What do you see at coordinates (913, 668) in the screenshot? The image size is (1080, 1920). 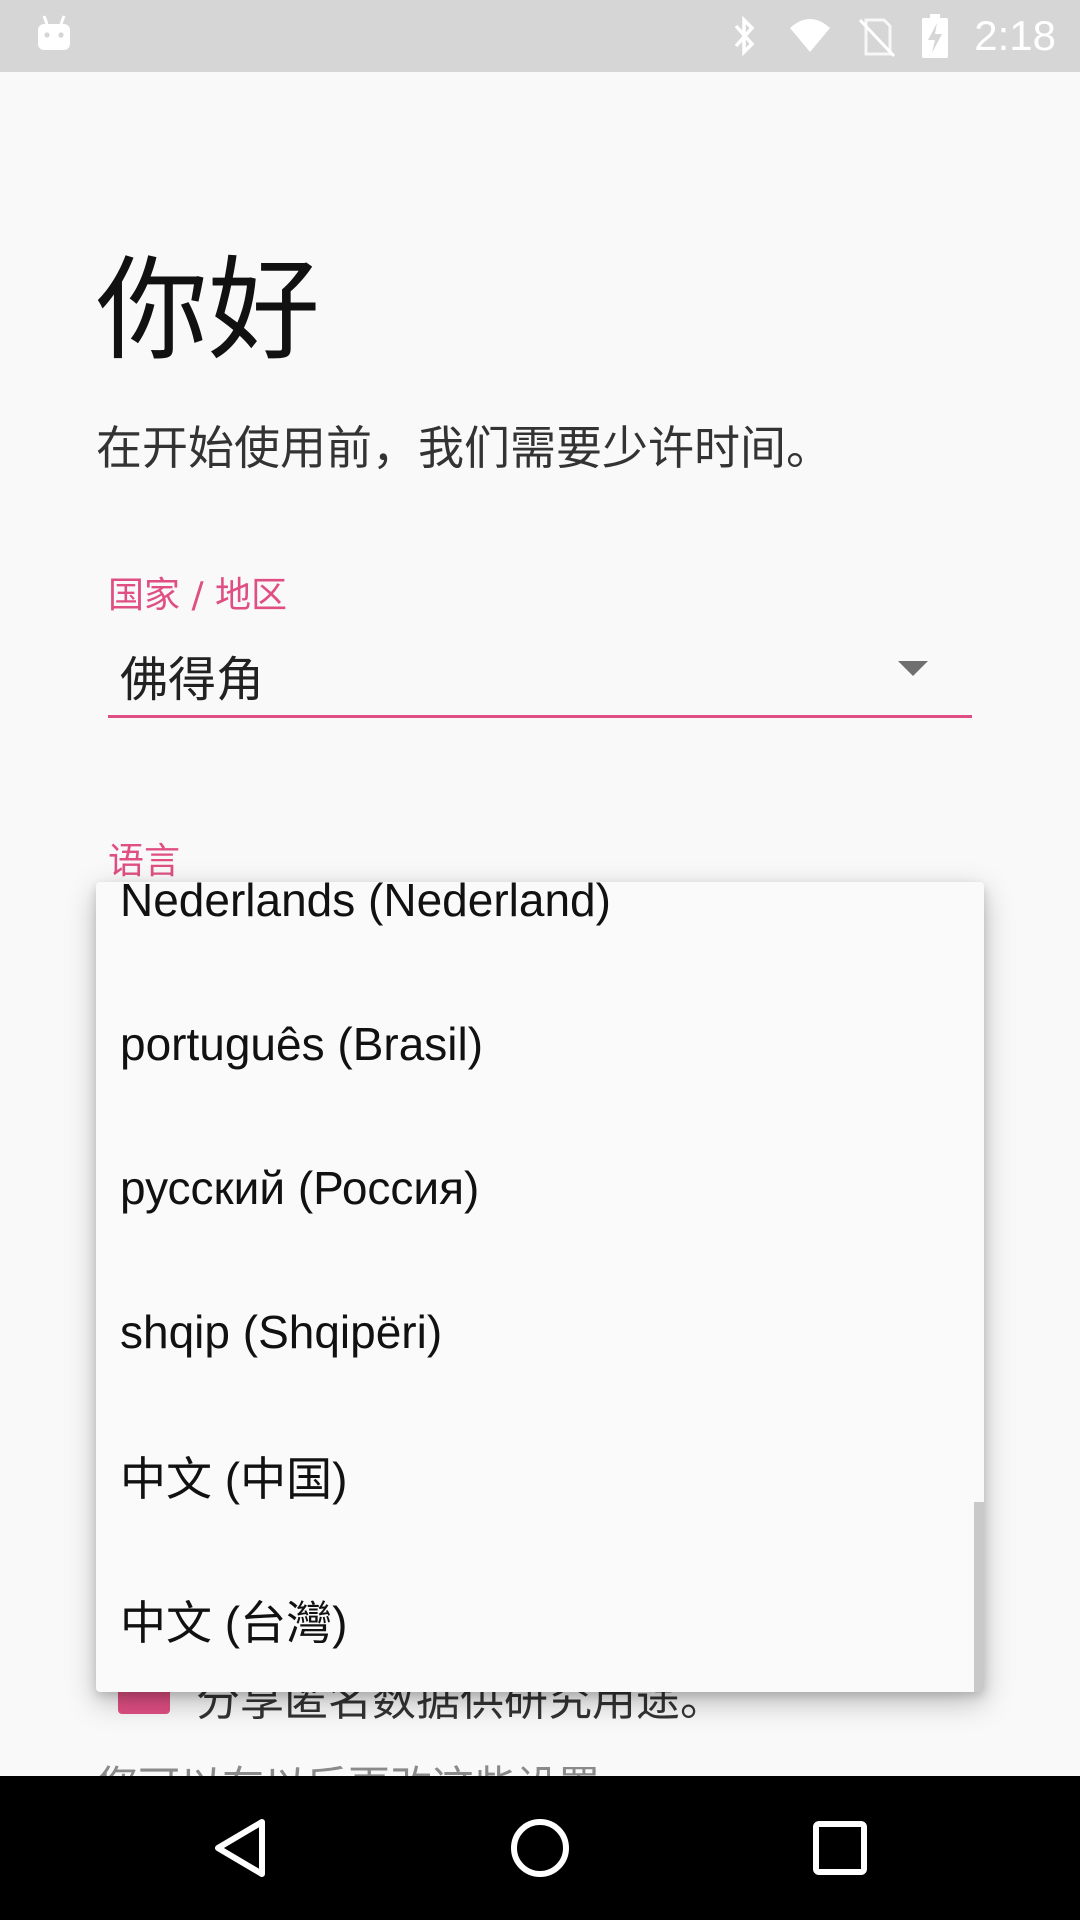 I see `dropdown-arrow-icon` at bounding box center [913, 668].